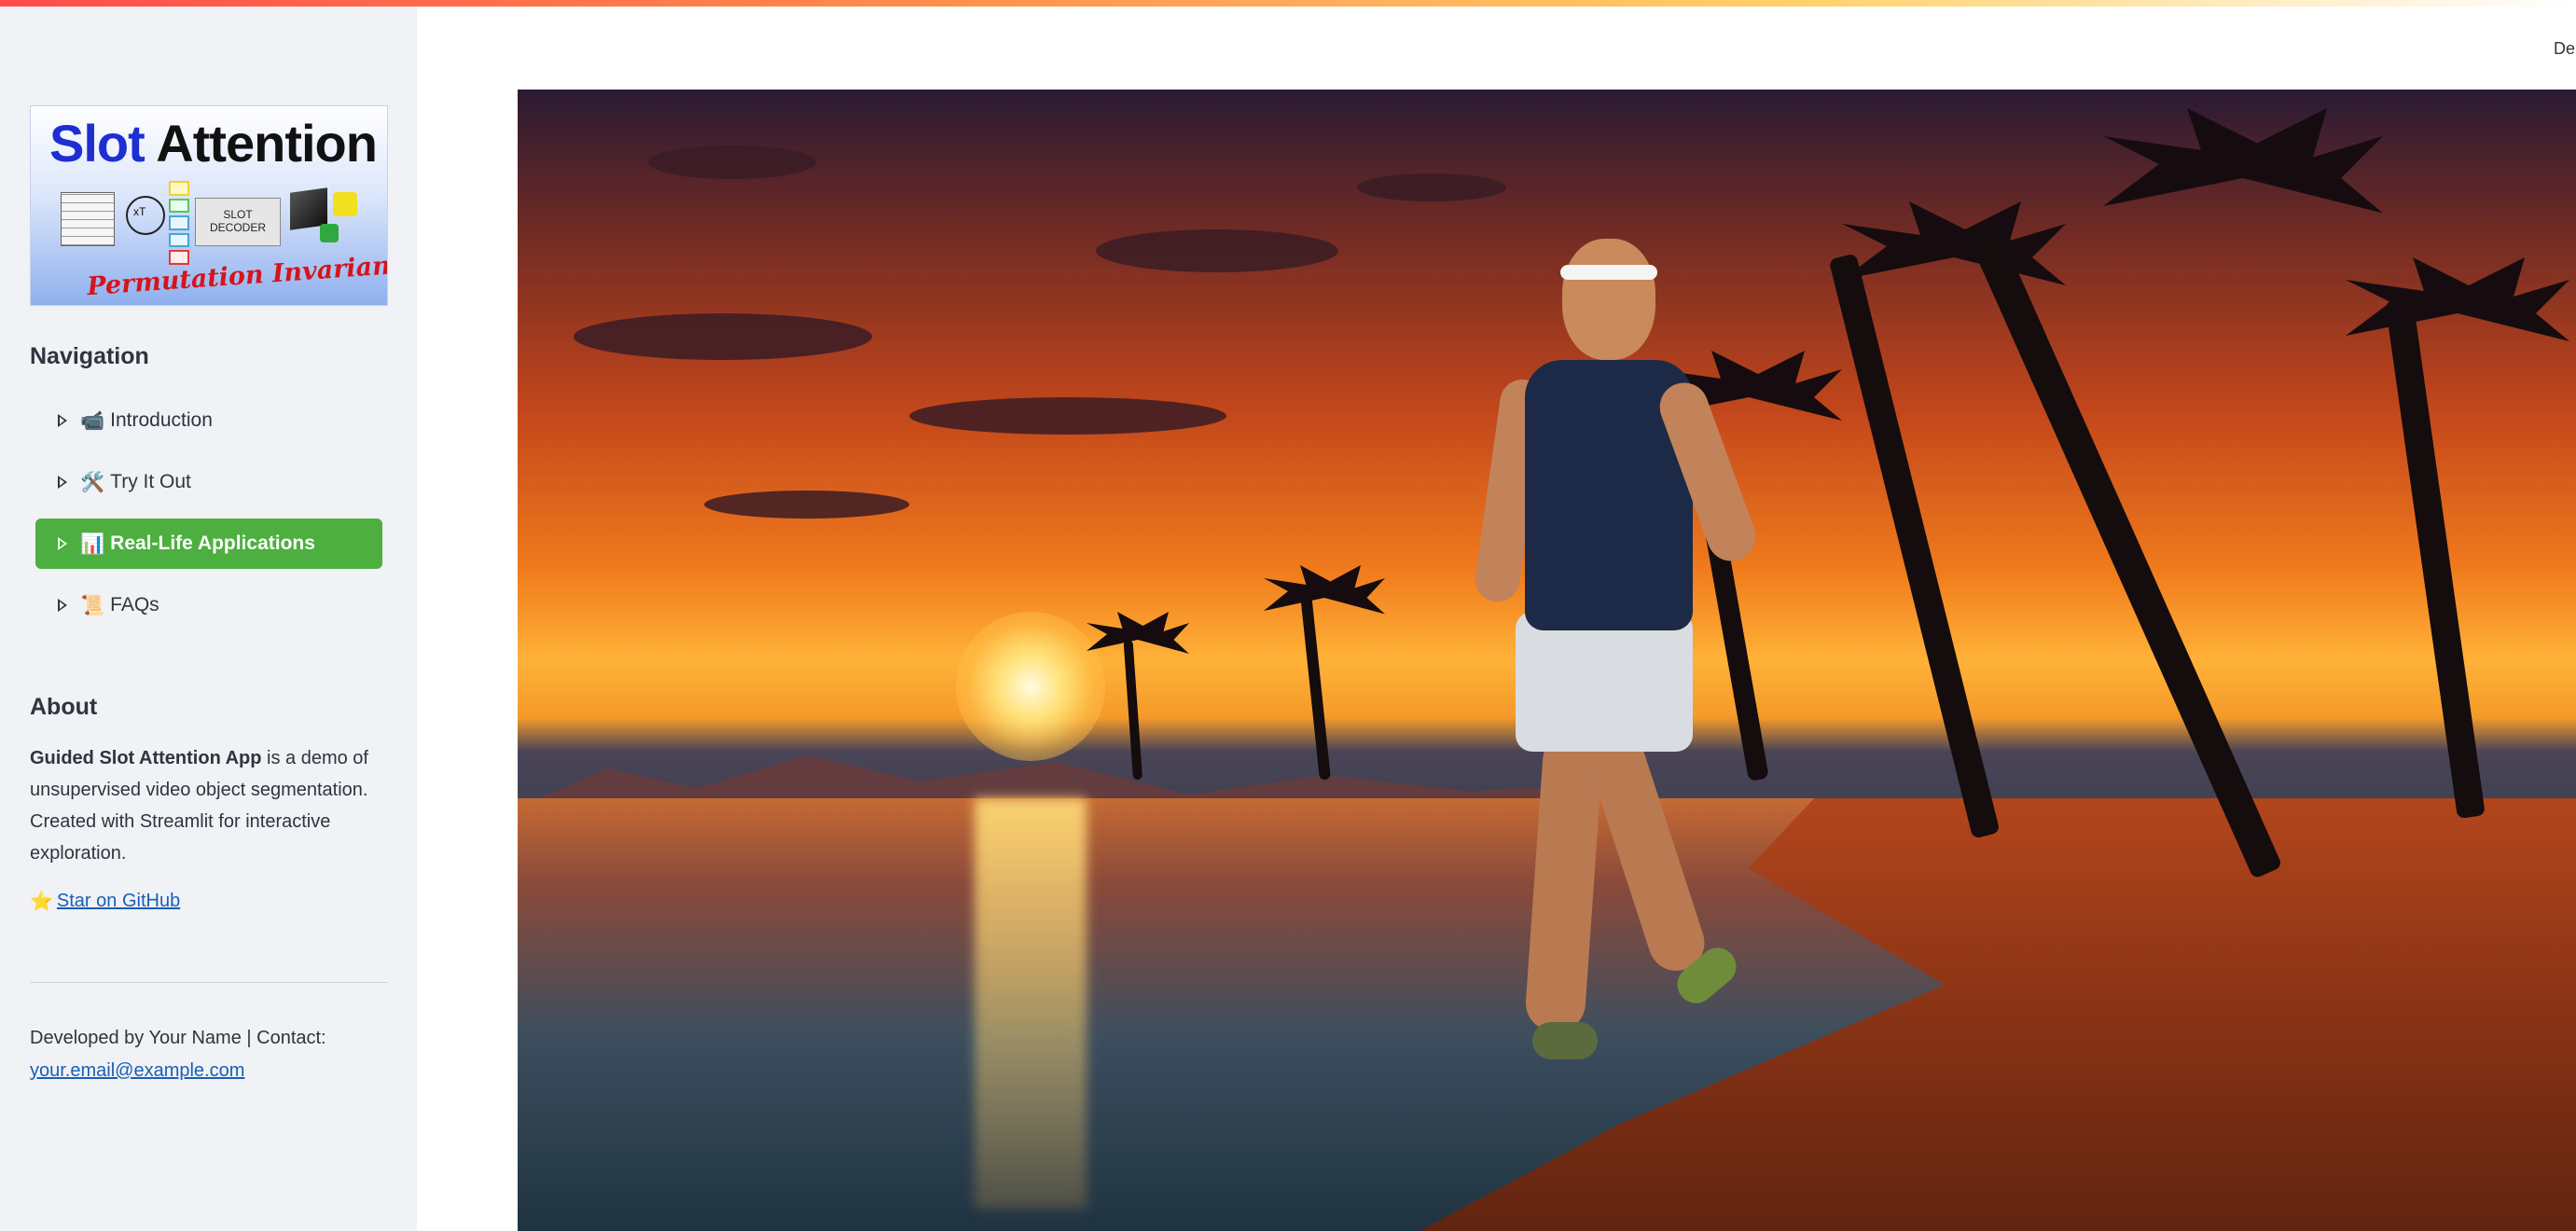 The width and height of the screenshot is (2576, 1231). Describe the element at coordinates (1604, 682) in the screenshot. I see `runner-shorts` at that location.